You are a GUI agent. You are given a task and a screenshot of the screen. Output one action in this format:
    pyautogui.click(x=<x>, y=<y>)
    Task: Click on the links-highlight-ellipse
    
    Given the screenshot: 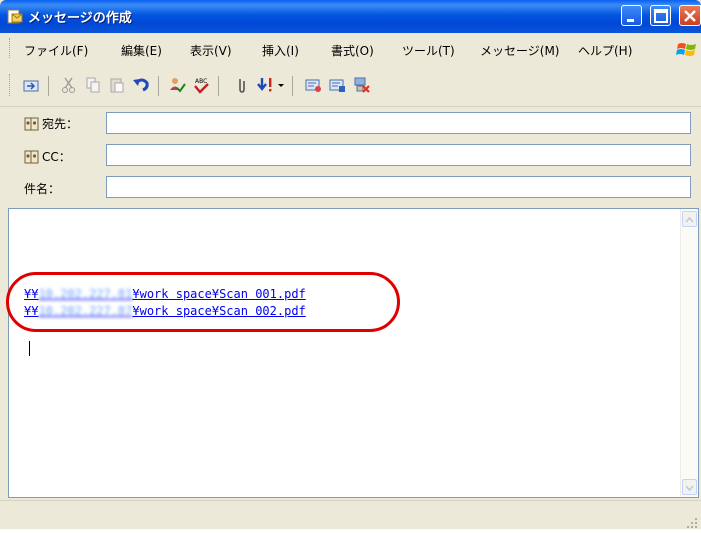 What is the action you would take?
    pyautogui.click(x=203, y=302)
    